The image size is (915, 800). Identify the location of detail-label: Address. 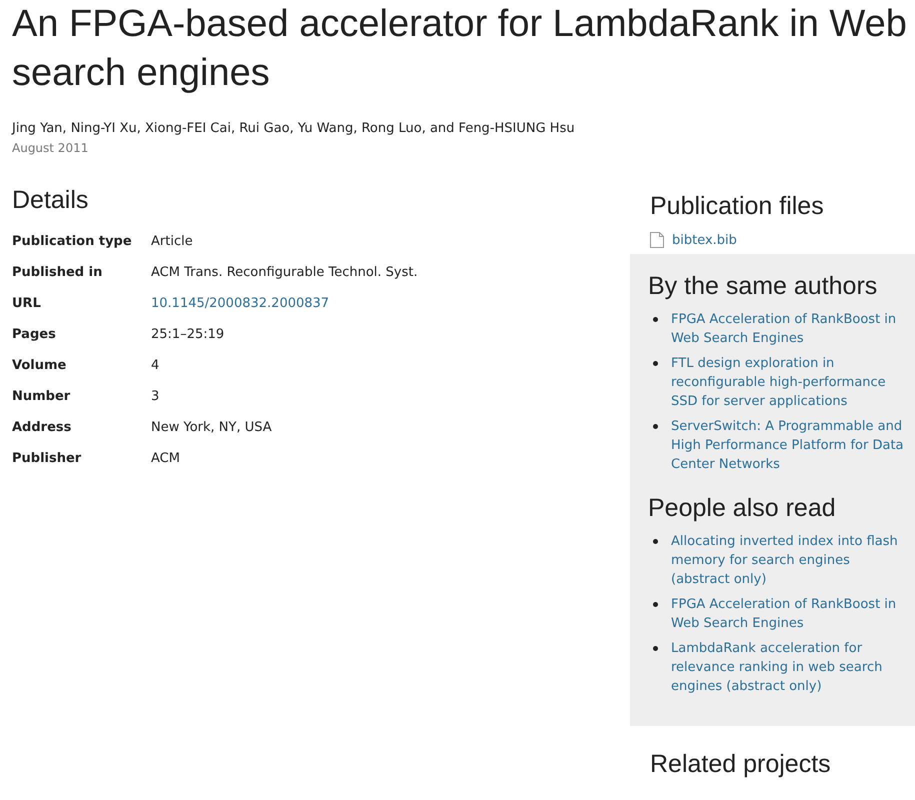
(42, 427).